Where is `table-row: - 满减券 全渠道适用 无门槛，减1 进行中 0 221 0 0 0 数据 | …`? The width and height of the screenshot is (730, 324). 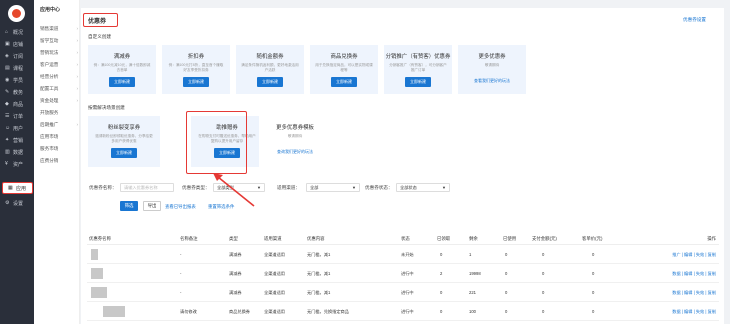
table-row: - 满减券 全渠道适用 无门槛，减1 进行中 0 221 0 0 0 数据 | … is located at coordinates (403, 293).